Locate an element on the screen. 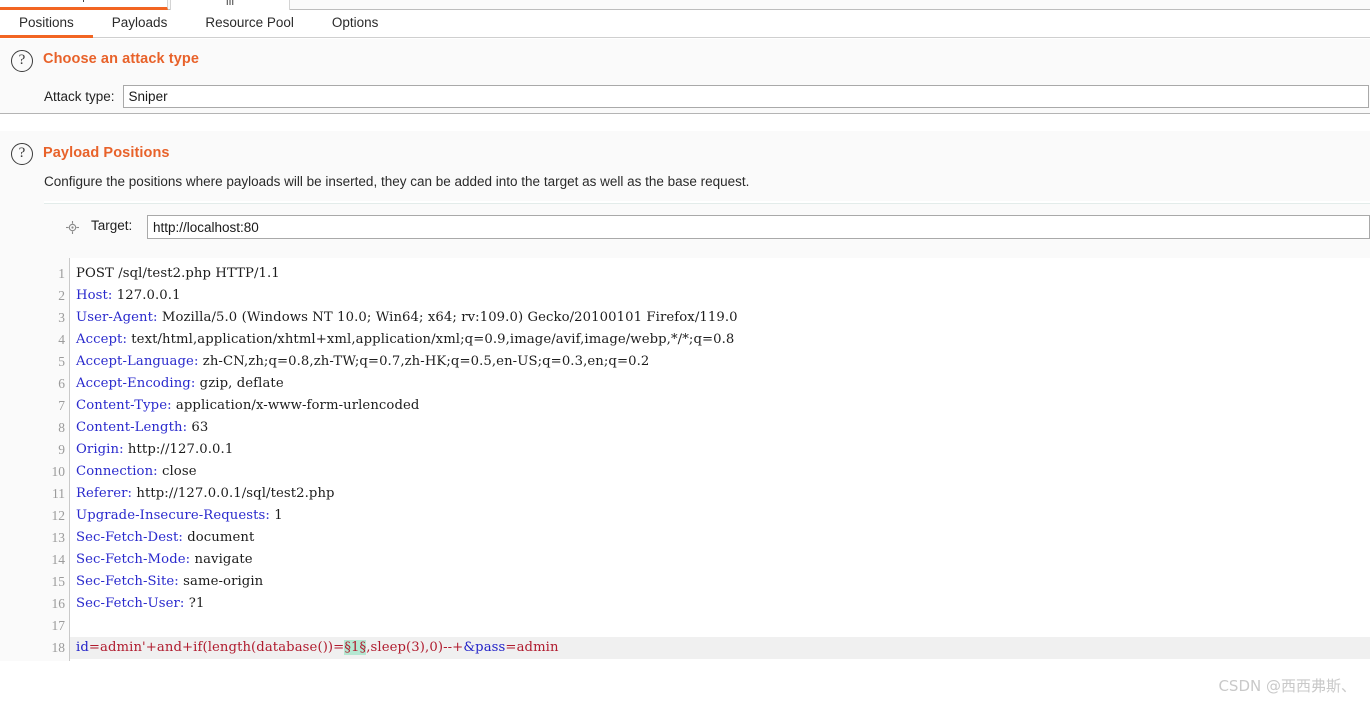  attack-type-label: Attack type: is located at coordinates (79, 96).